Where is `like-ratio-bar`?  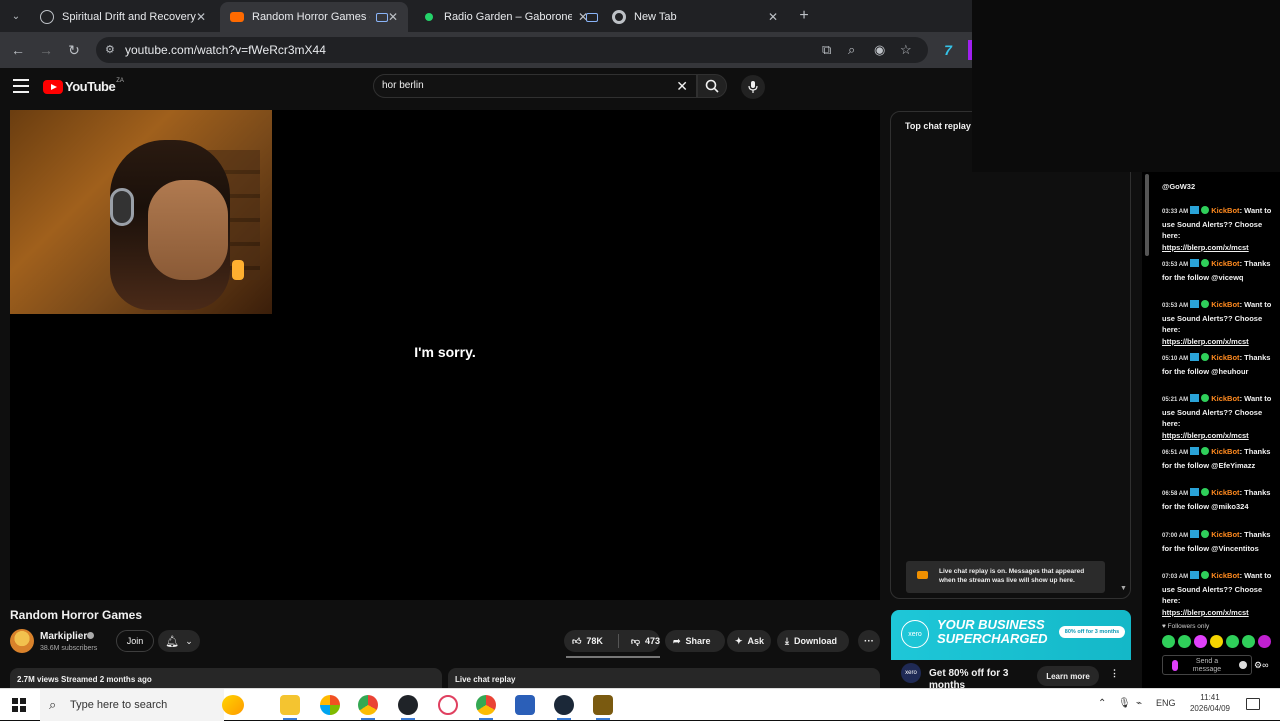
like-ratio-bar is located at coordinates (613, 657).